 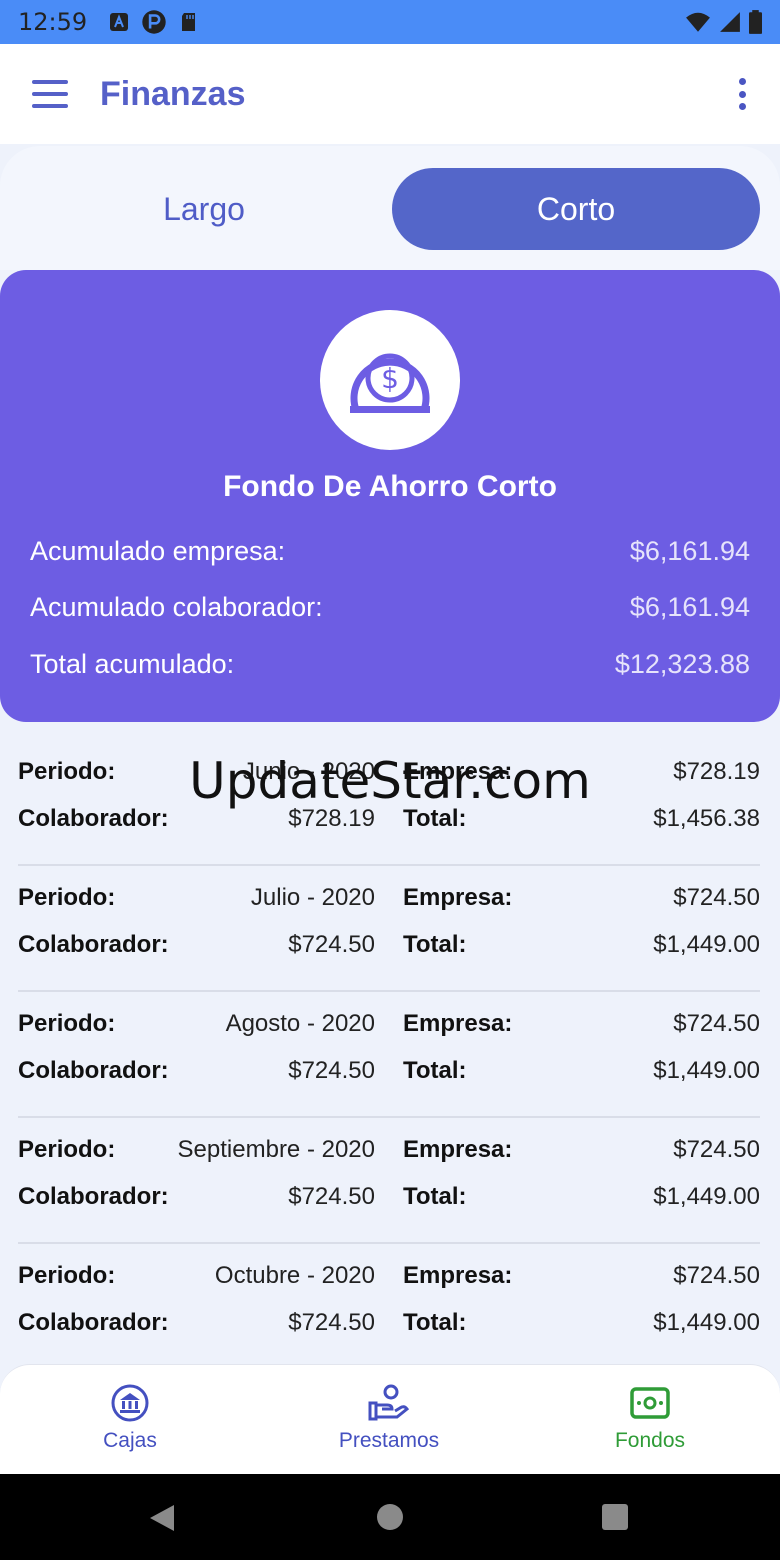 I want to click on p-icon, so click(x=154, y=22).